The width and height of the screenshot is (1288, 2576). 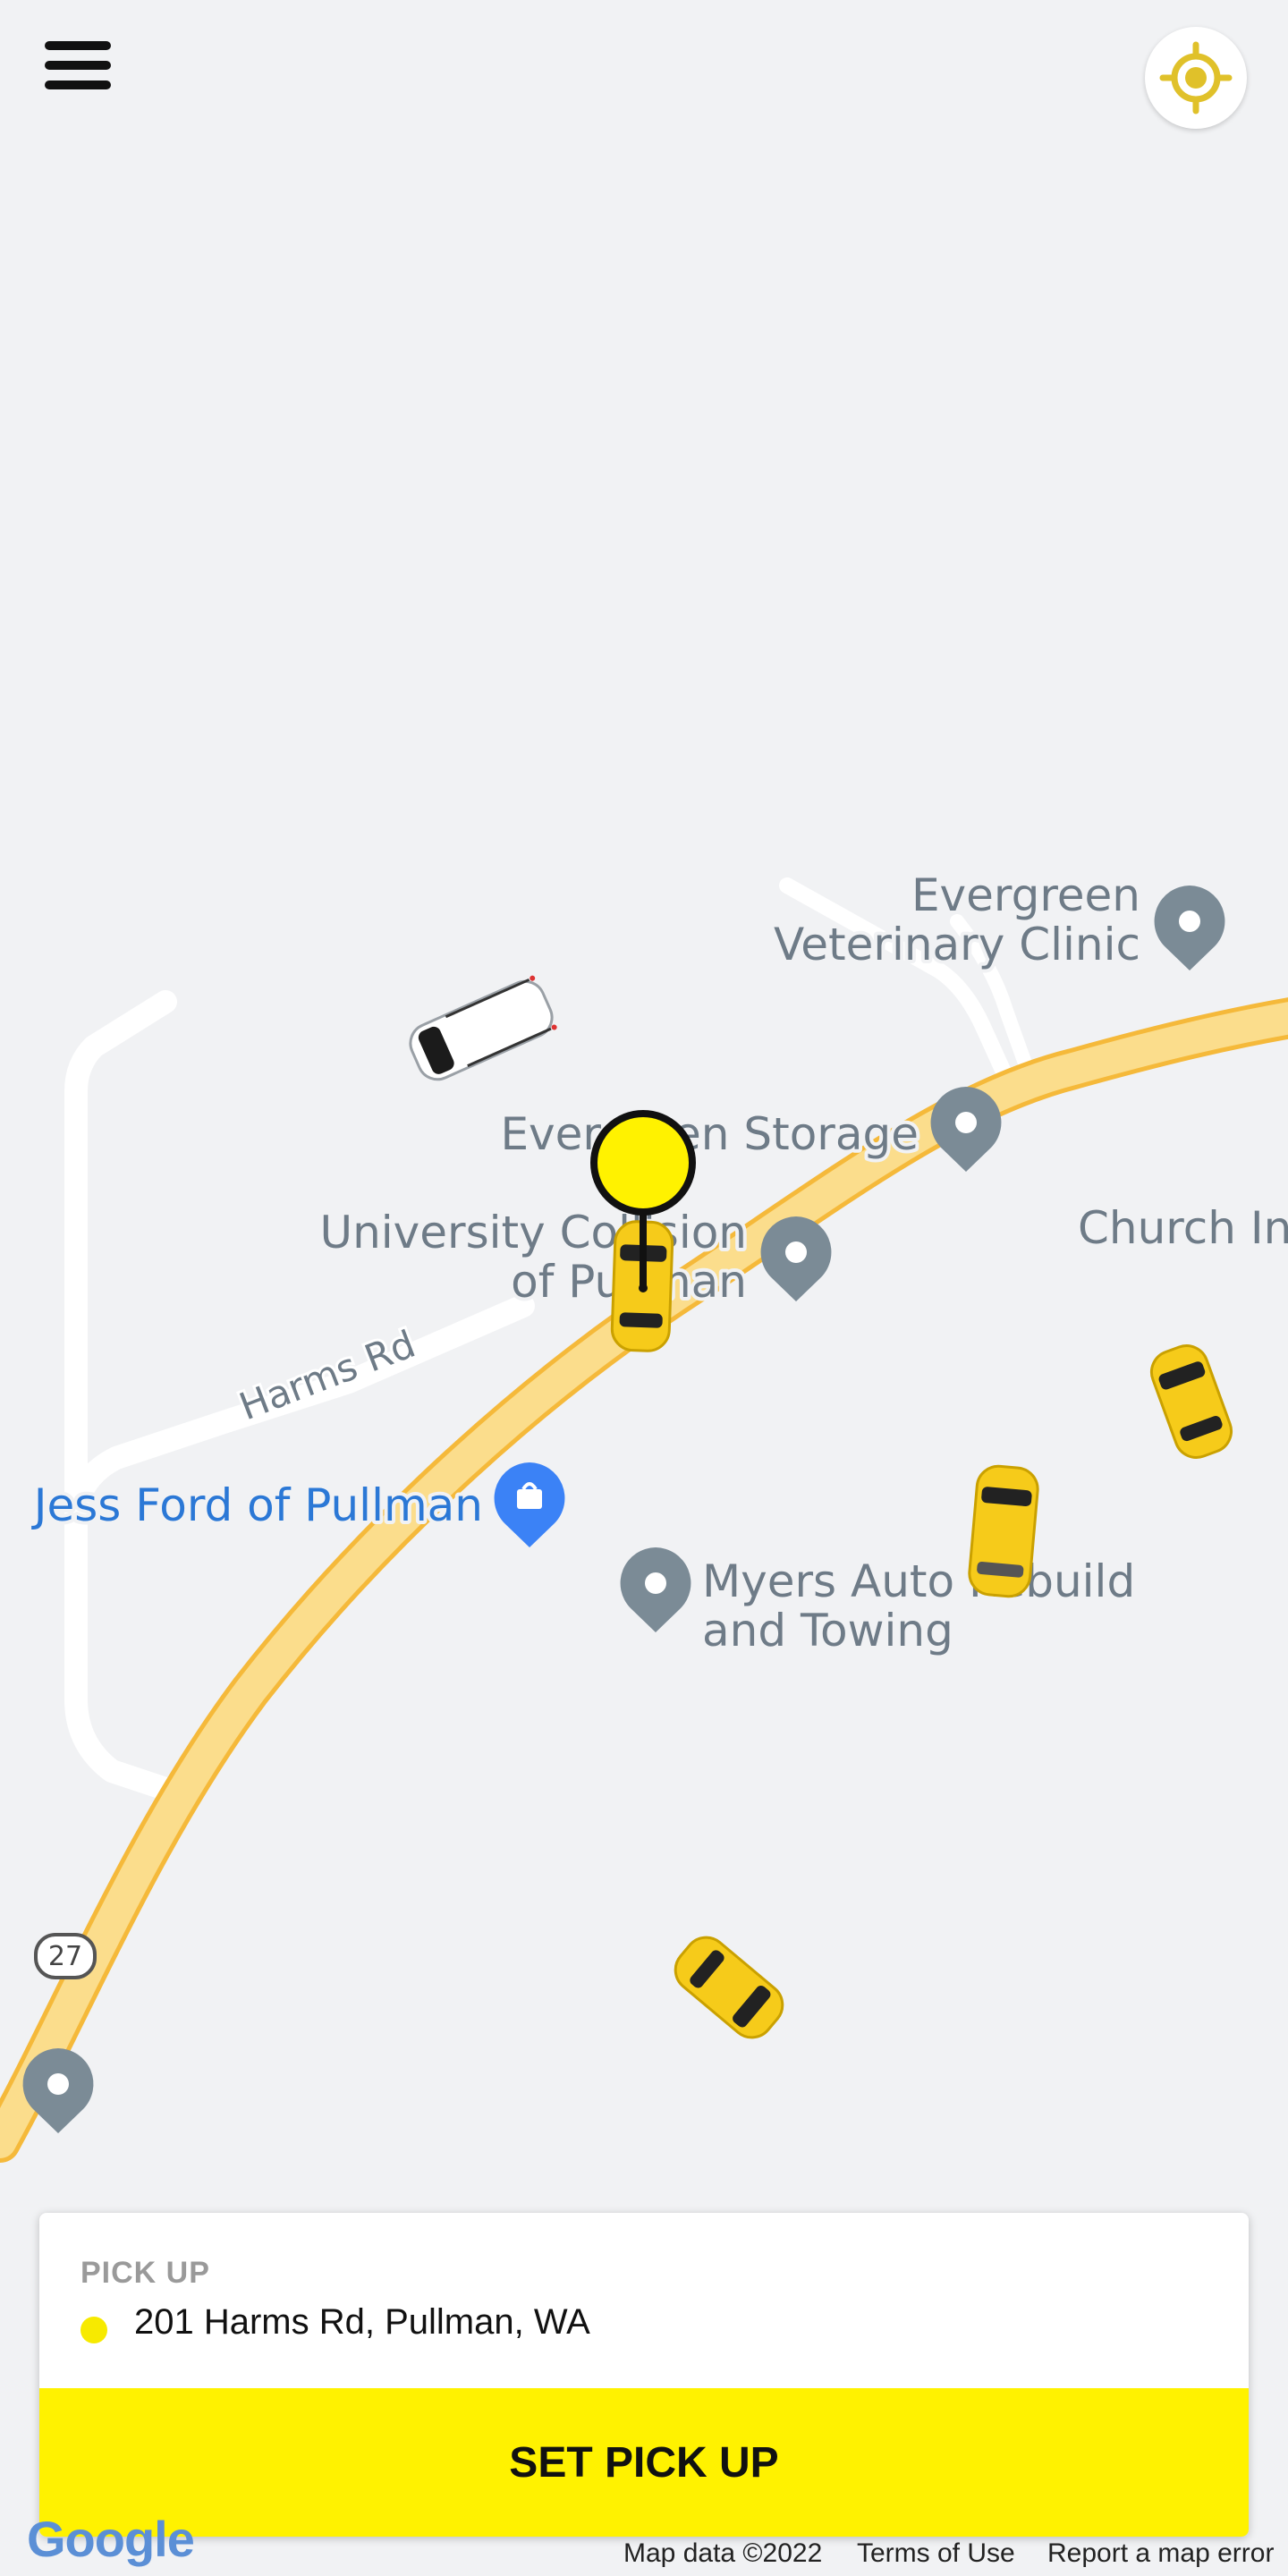 What do you see at coordinates (145, 2273) in the screenshot?
I see `pickup-section-label: PICK UP` at bounding box center [145, 2273].